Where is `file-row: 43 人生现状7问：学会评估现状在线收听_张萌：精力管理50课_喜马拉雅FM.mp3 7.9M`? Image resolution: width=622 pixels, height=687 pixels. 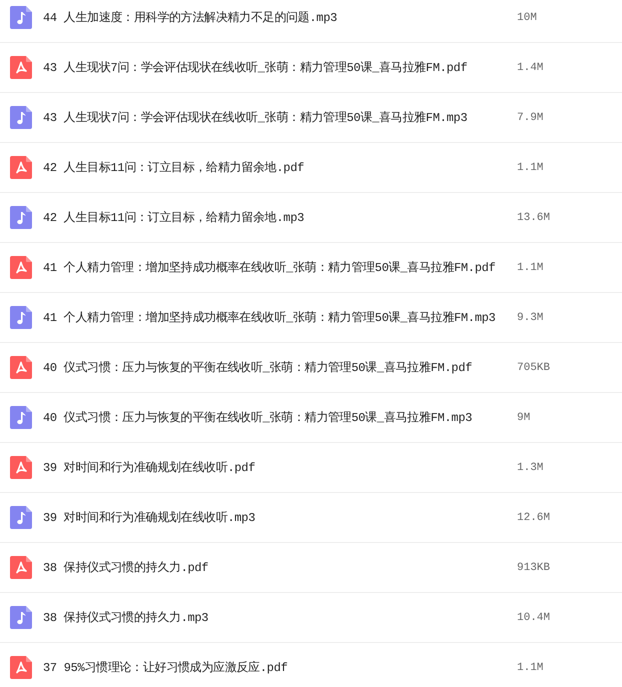 file-row: 43 人生现状7问：学会评估现状在线收听_张萌：精力管理50课_喜马拉雅FM.mp3 7.9M is located at coordinates (311, 118).